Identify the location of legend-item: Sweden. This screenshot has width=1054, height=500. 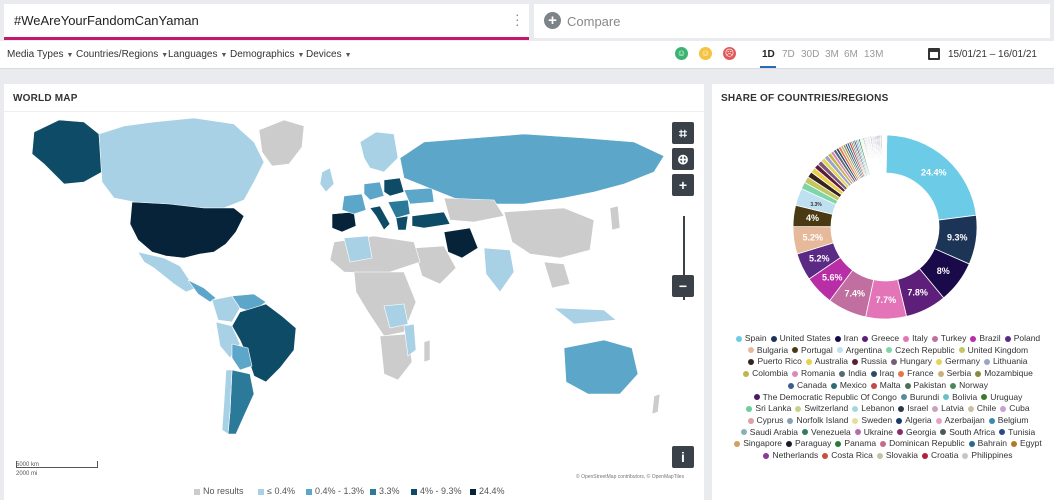
(872, 421).